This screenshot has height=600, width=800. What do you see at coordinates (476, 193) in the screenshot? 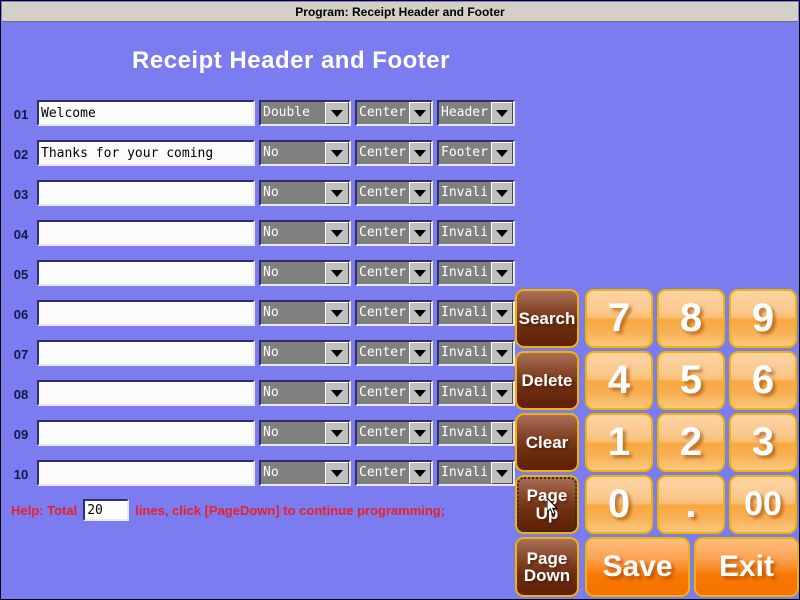
I see `line-type-select-03: Invali` at bounding box center [476, 193].